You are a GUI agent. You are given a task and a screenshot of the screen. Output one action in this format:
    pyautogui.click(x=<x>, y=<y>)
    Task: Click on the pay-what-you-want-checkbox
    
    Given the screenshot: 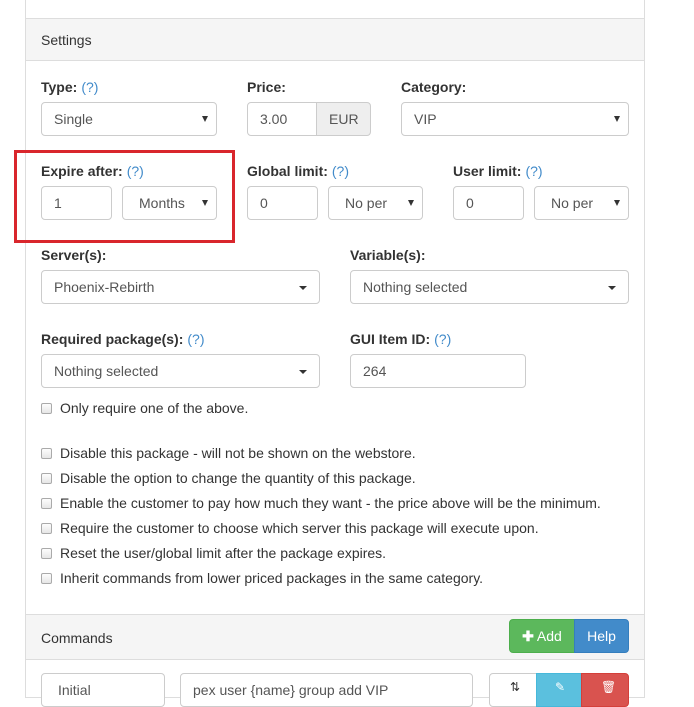 What is the action you would take?
    pyautogui.click(x=46, y=503)
    